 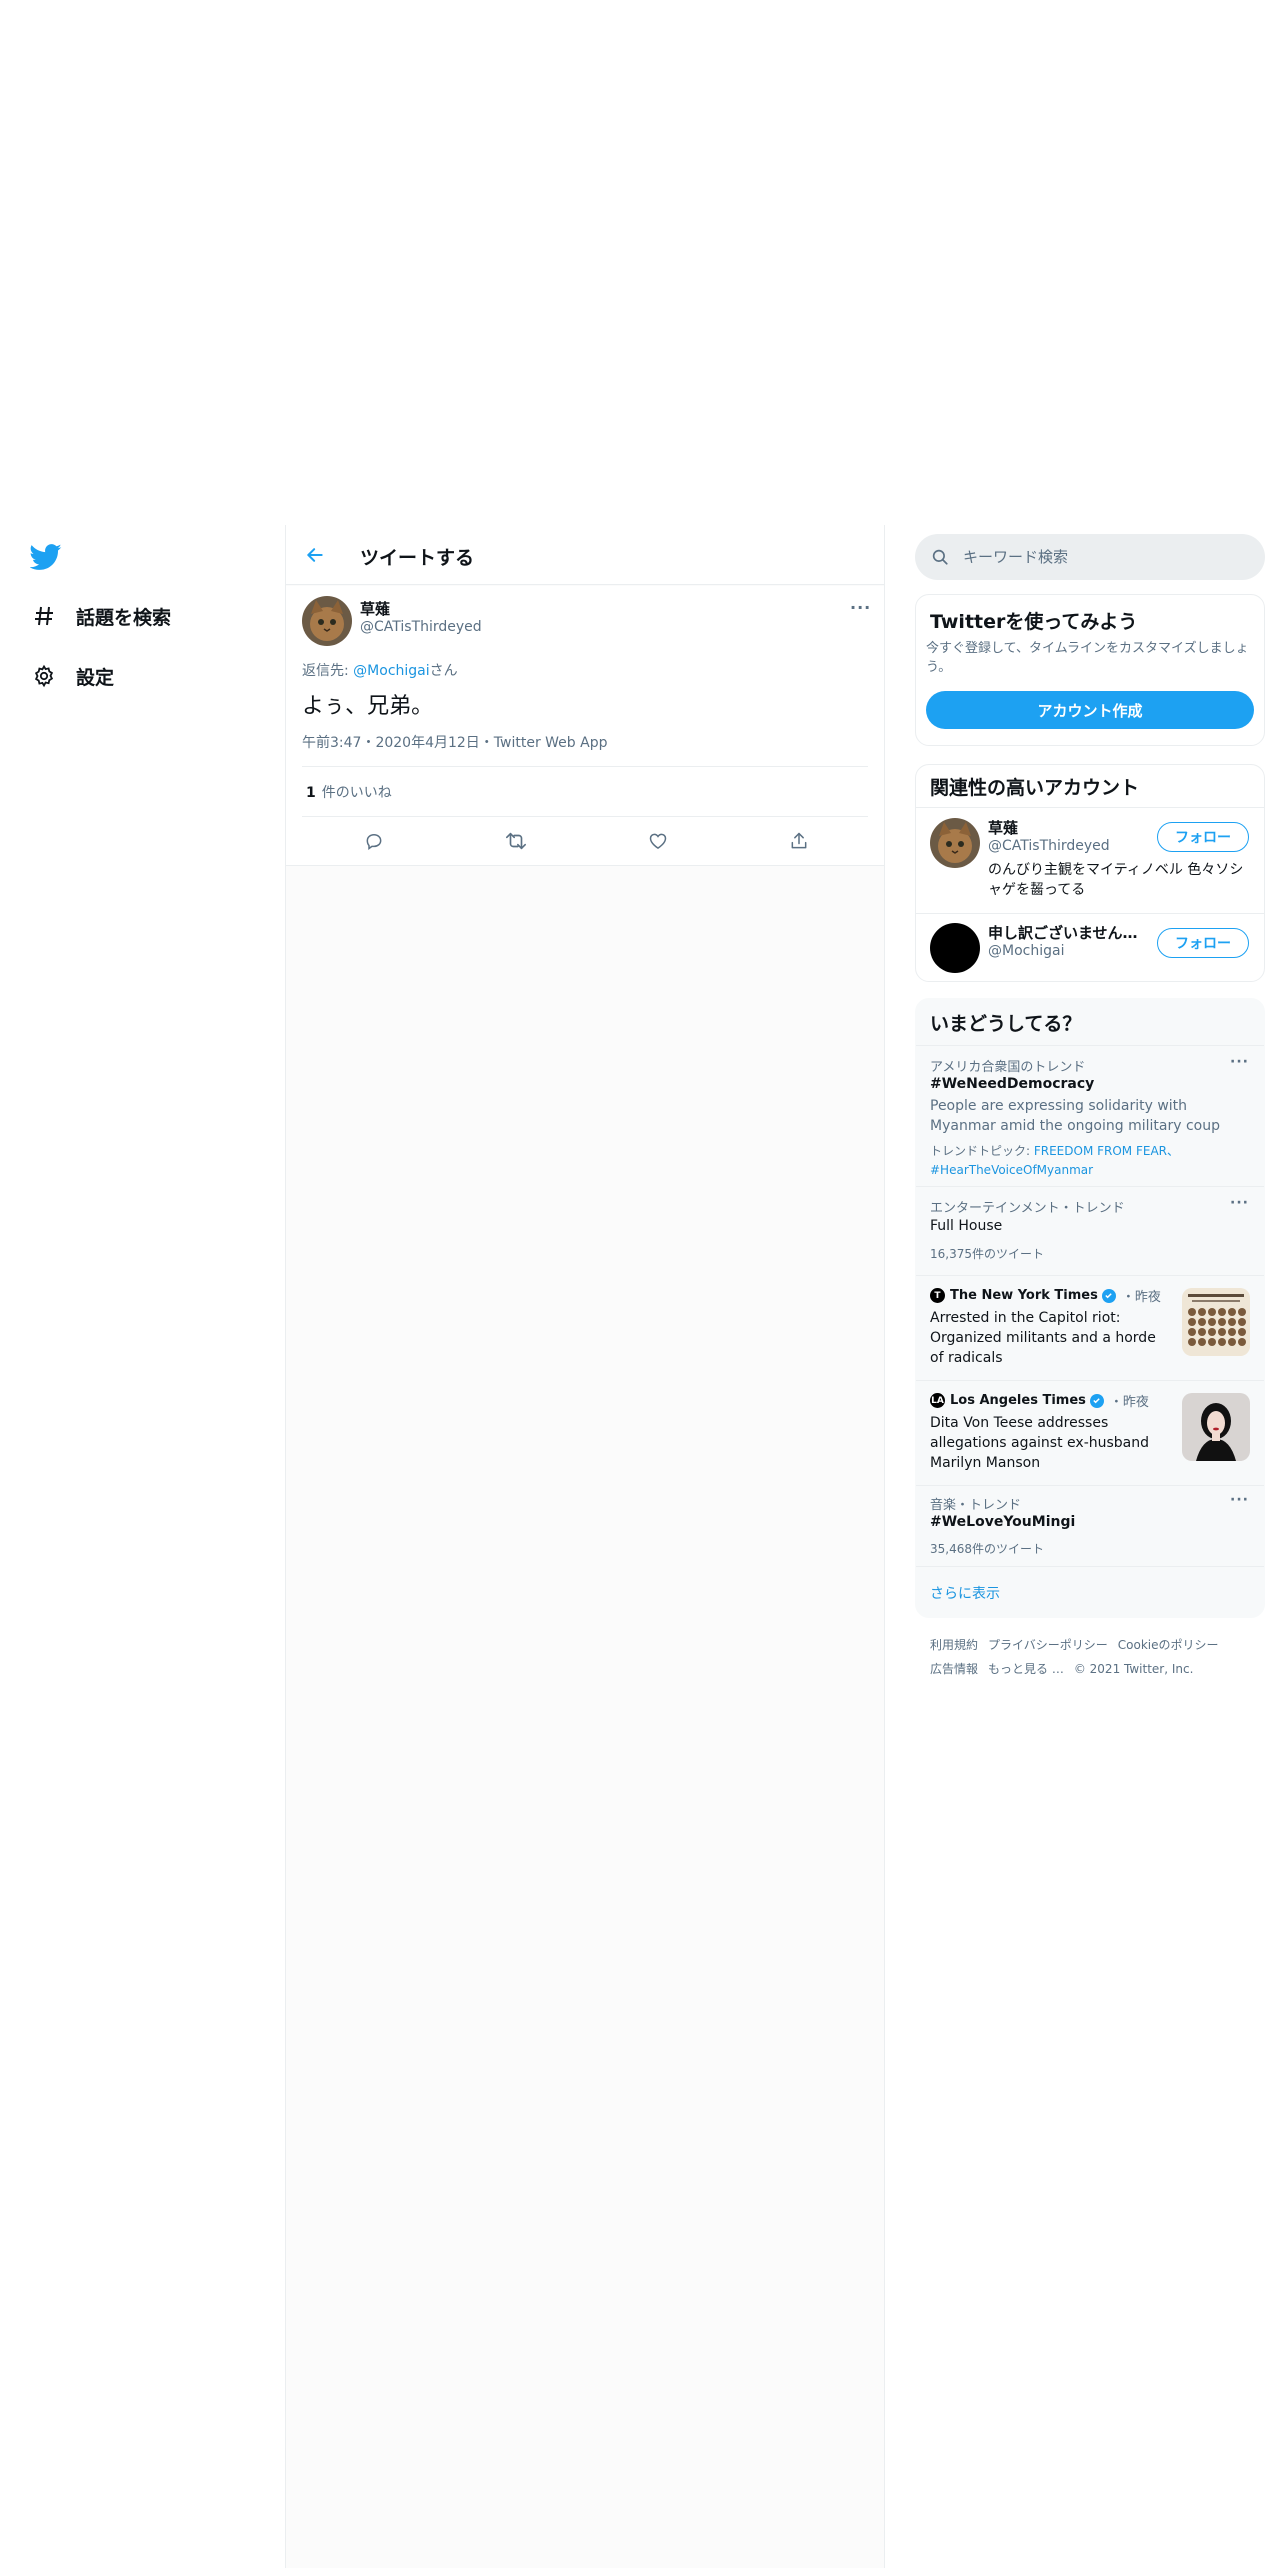 I want to click on nav-explore: 話題を検索, so click(x=100, y=616).